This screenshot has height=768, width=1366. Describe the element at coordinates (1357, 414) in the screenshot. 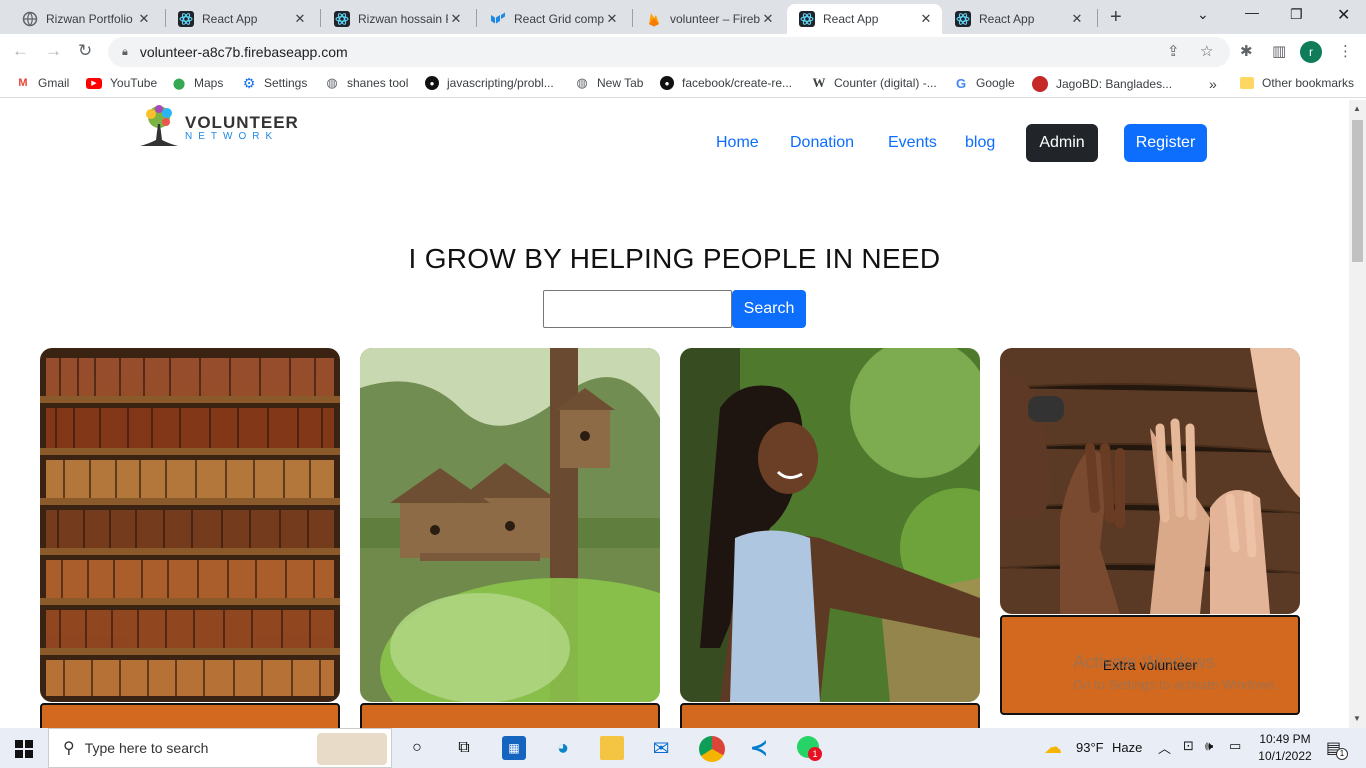

I see `page-scrollbar: ▲ ▼` at that location.